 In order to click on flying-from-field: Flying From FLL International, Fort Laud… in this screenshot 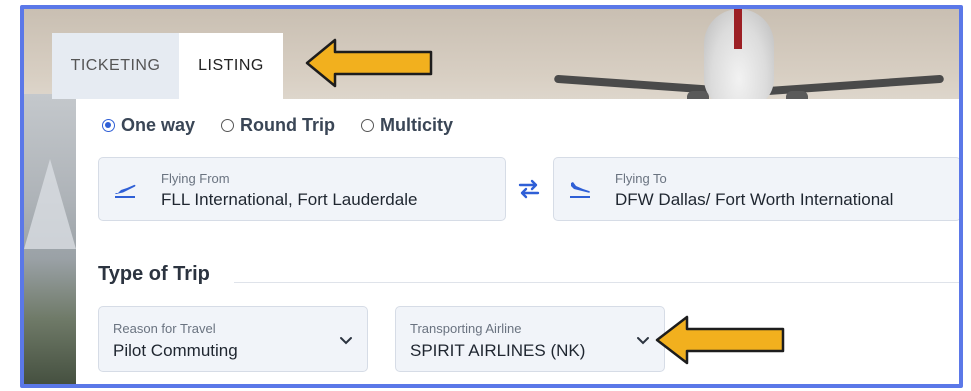, I will do `click(302, 189)`.